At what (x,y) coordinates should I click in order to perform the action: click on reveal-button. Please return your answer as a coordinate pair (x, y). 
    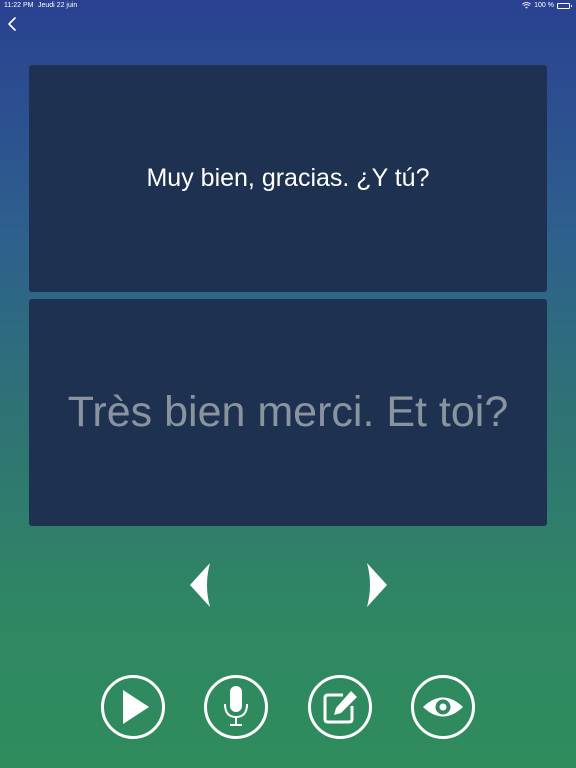
    Looking at the image, I should click on (443, 707).